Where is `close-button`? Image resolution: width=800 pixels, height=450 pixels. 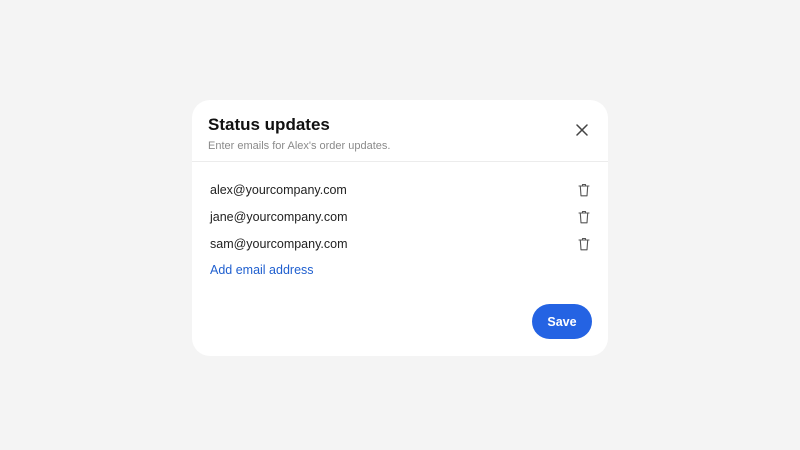
close-button is located at coordinates (582, 130).